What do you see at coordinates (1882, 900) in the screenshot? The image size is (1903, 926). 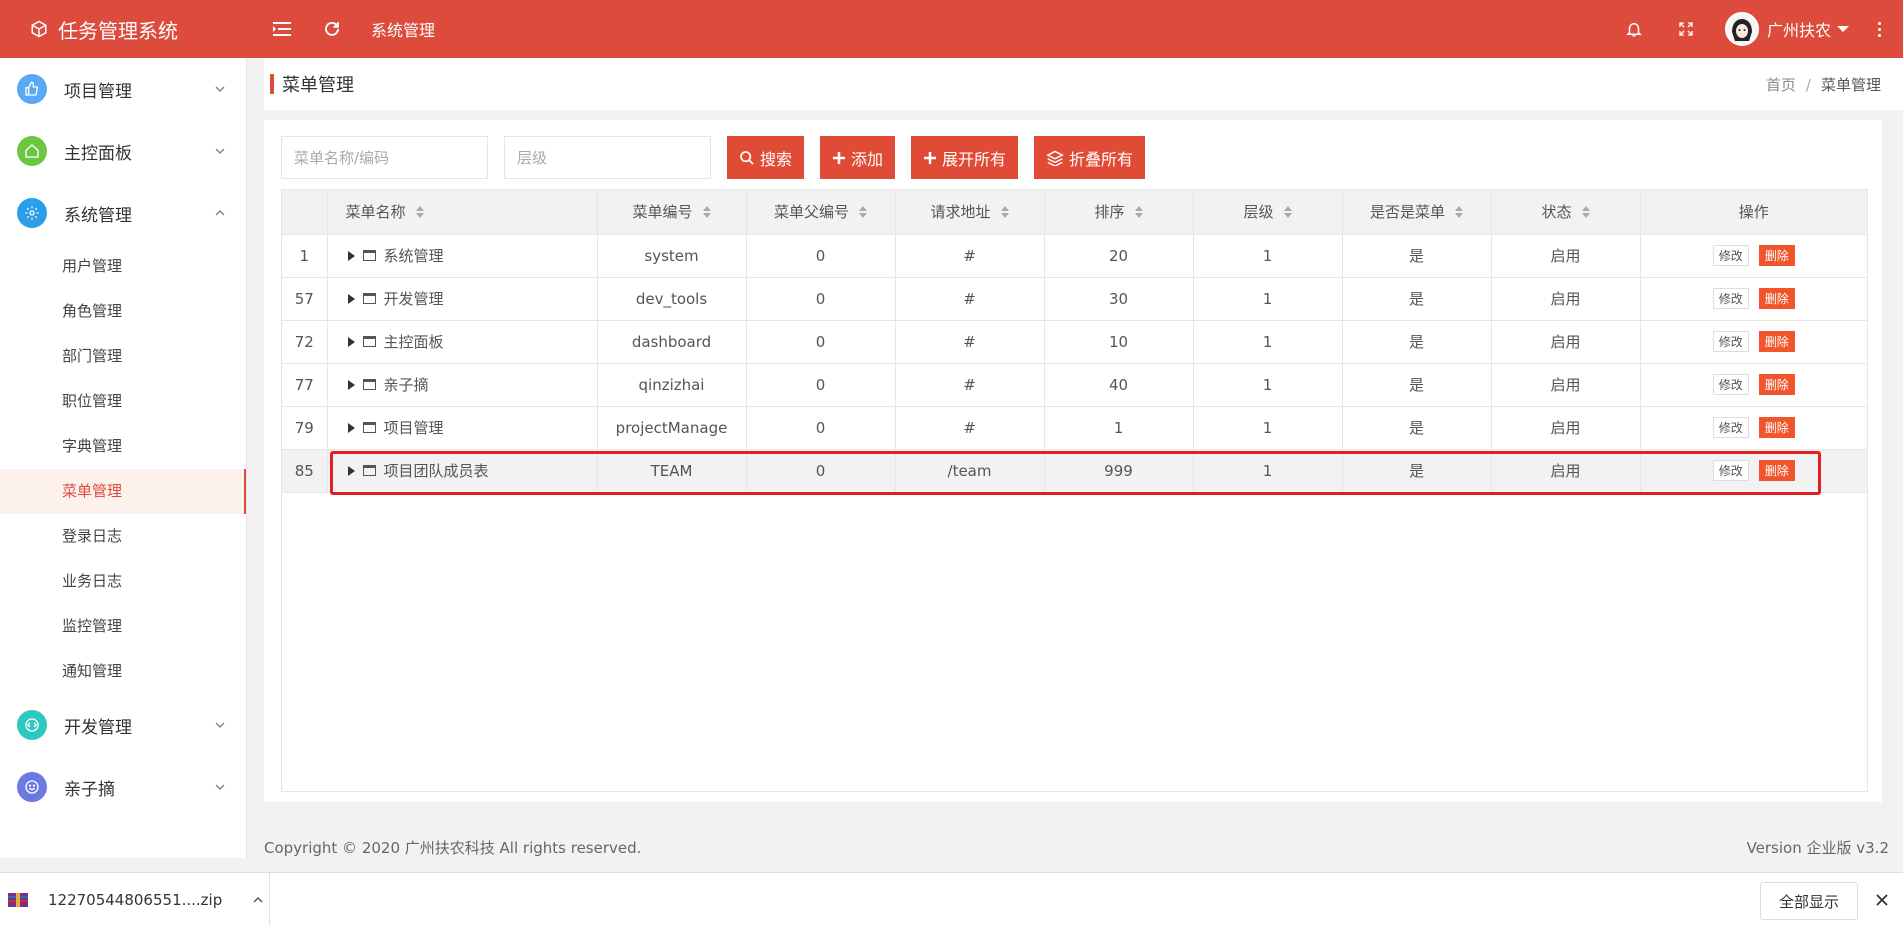 I see `close-icon` at bounding box center [1882, 900].